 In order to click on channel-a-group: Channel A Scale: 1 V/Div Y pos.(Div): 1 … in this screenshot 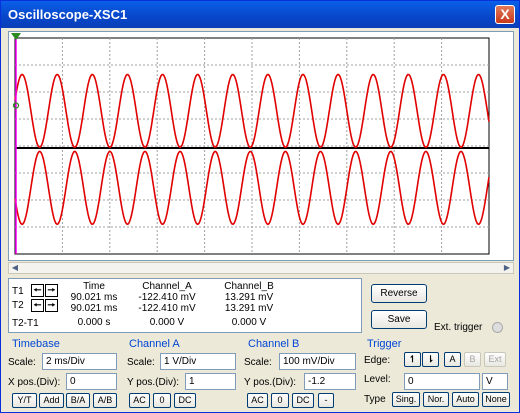, I will do `click(181, 374)`.